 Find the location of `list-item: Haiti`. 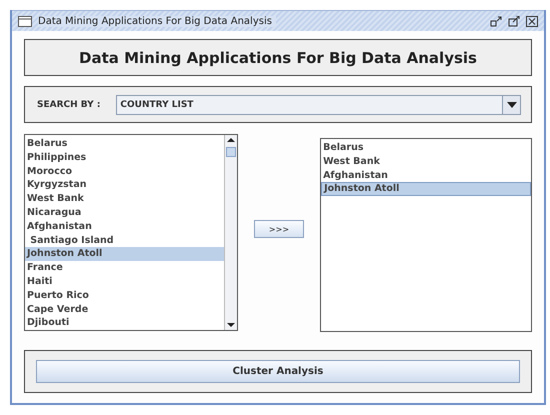

list-item: Haiti is located at coordinates (124, 281).